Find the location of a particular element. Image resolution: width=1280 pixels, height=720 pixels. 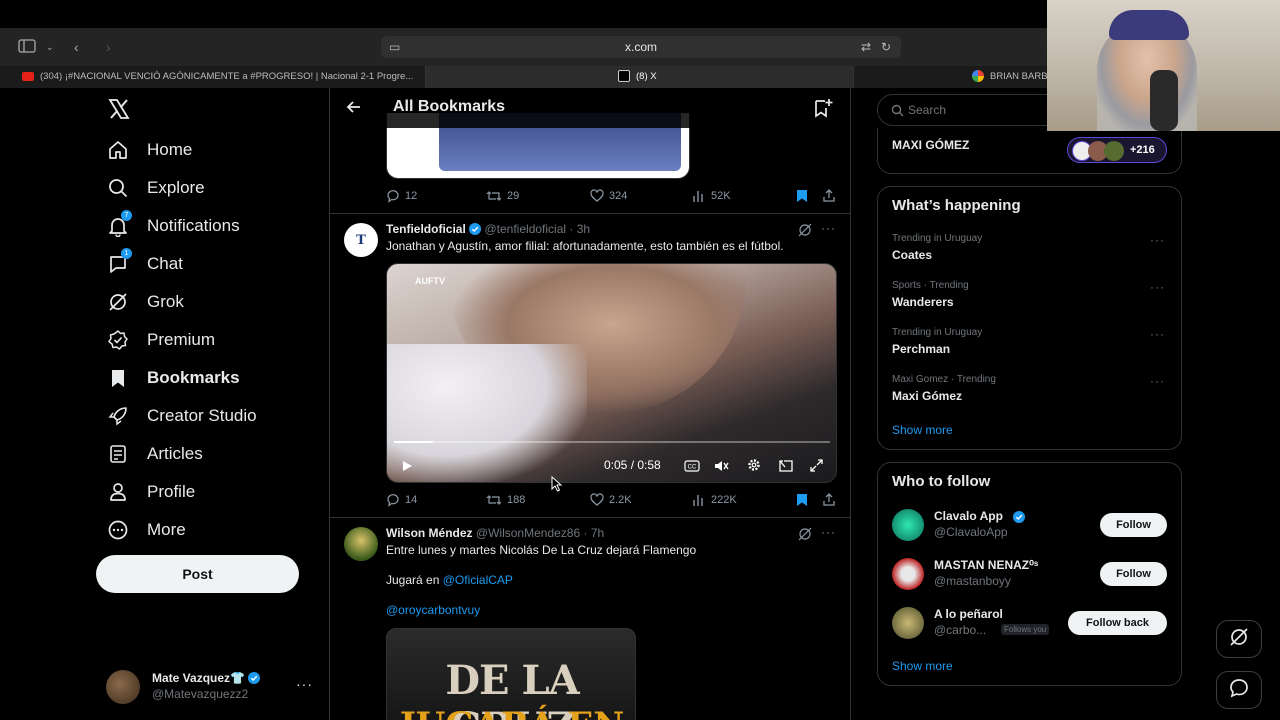

nav-label: Notifications is located at coordinates (193, 225).